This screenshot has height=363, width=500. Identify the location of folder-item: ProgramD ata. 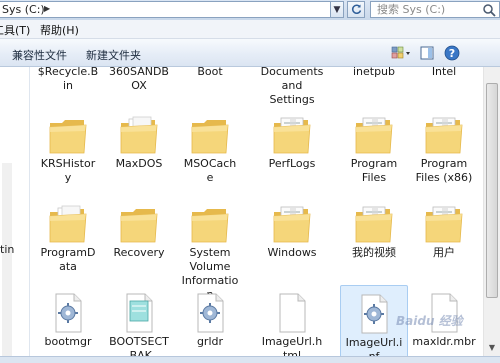
(68, 235).